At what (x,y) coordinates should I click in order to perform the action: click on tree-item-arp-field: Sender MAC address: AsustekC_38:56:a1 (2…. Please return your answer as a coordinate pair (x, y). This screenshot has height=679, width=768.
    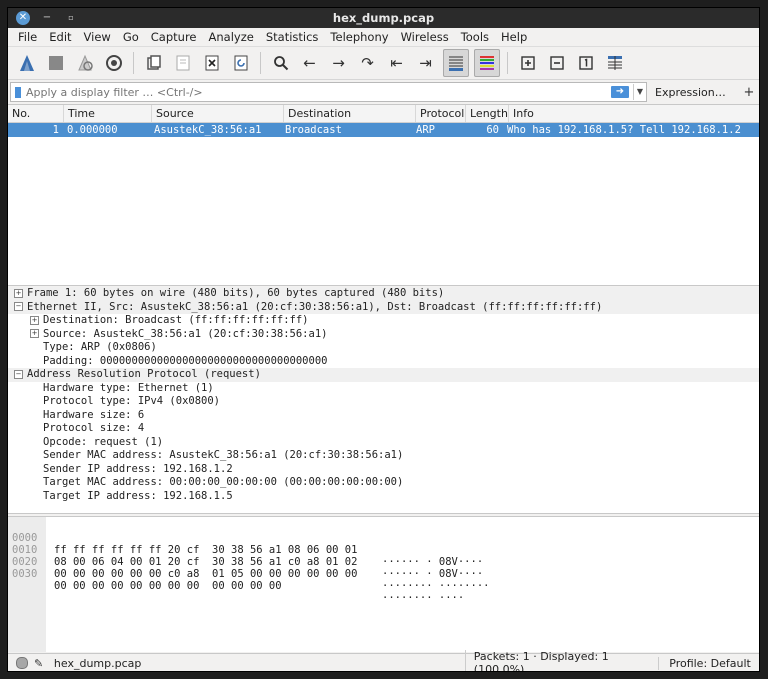
    Looking at the image, I should click on (383, 456).